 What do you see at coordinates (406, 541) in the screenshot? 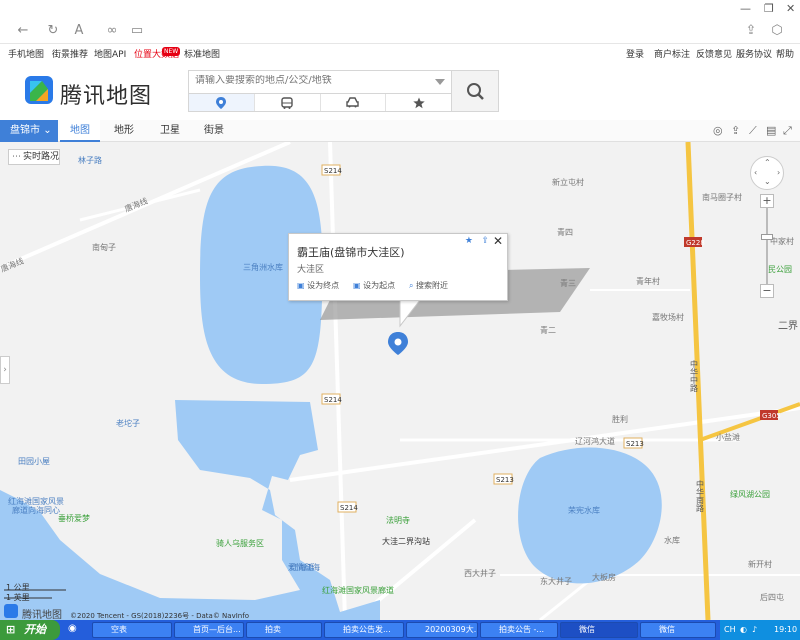
I see `place-label: 大洼二界沟站` at bounding box center [406, 541].